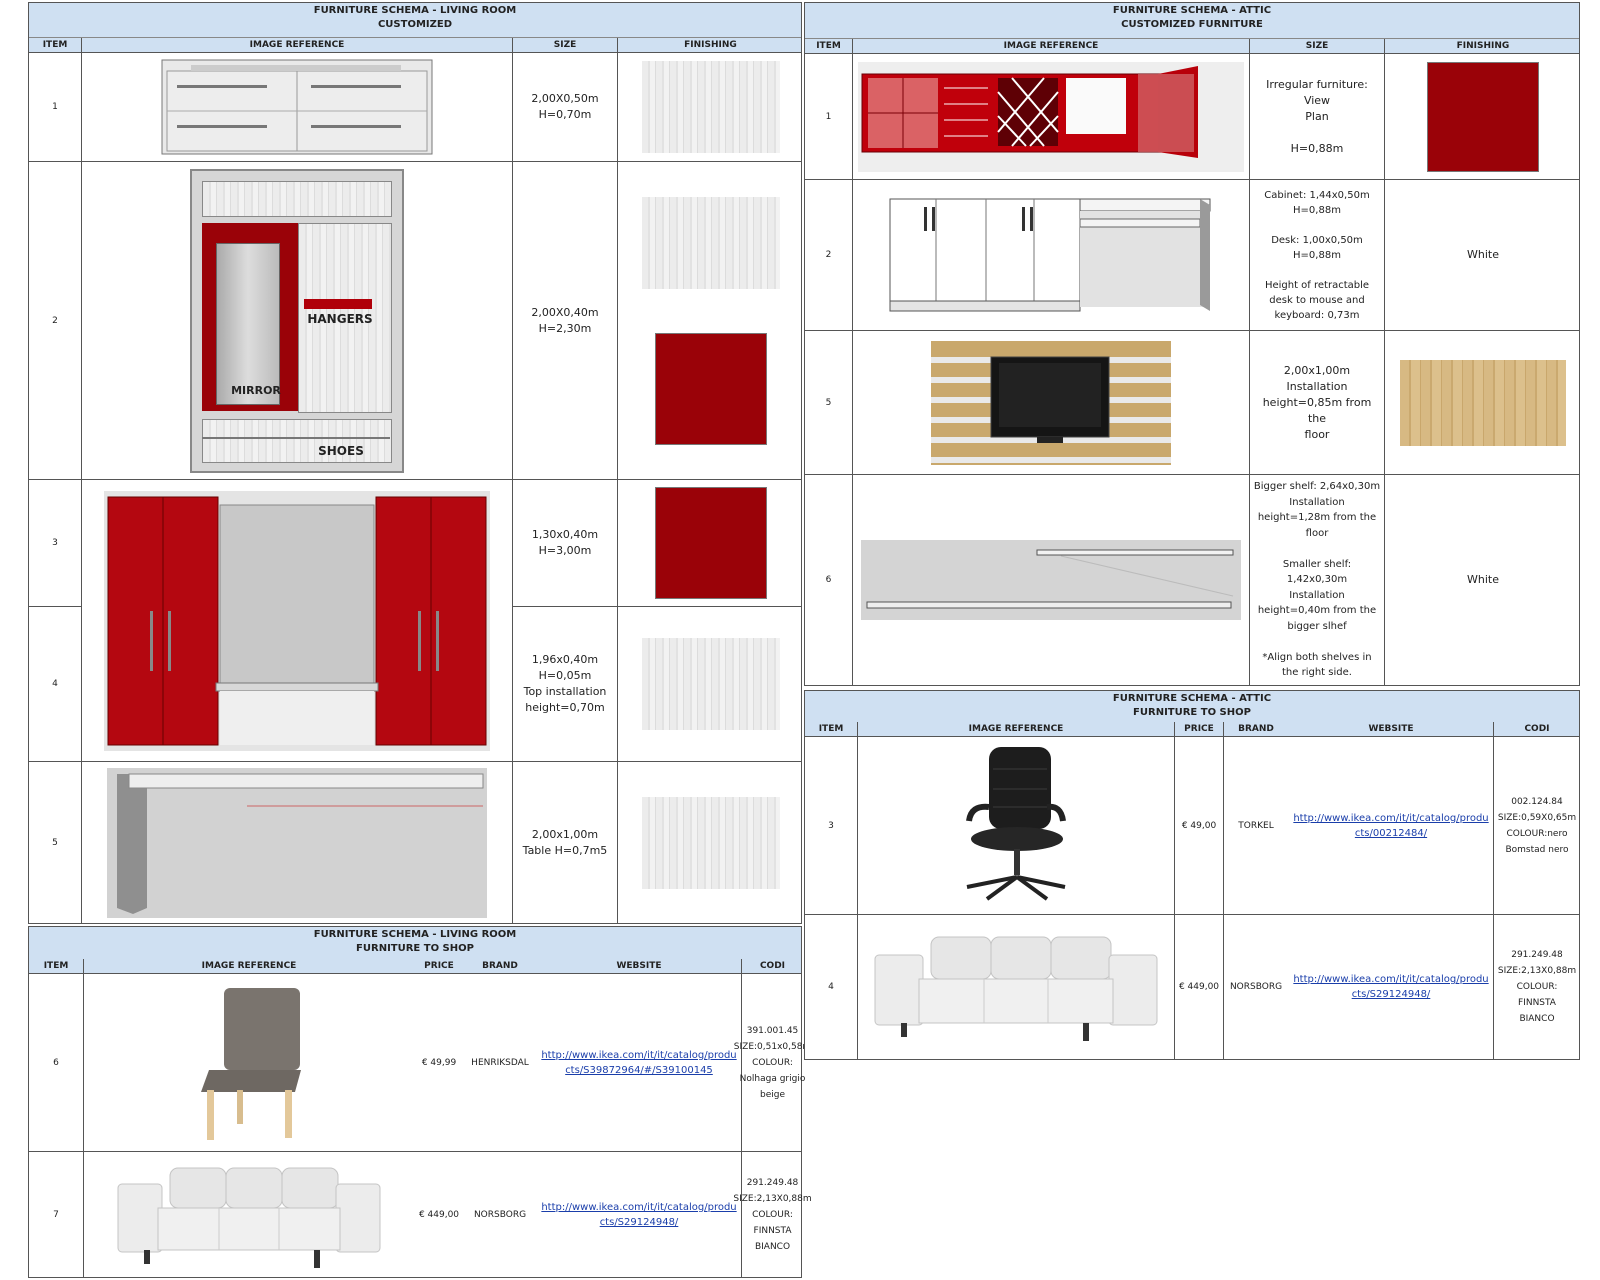 The height and width of the screenshot is (1280, 1600). I want to click on tv-wall-unit-image, so click(297, 620).